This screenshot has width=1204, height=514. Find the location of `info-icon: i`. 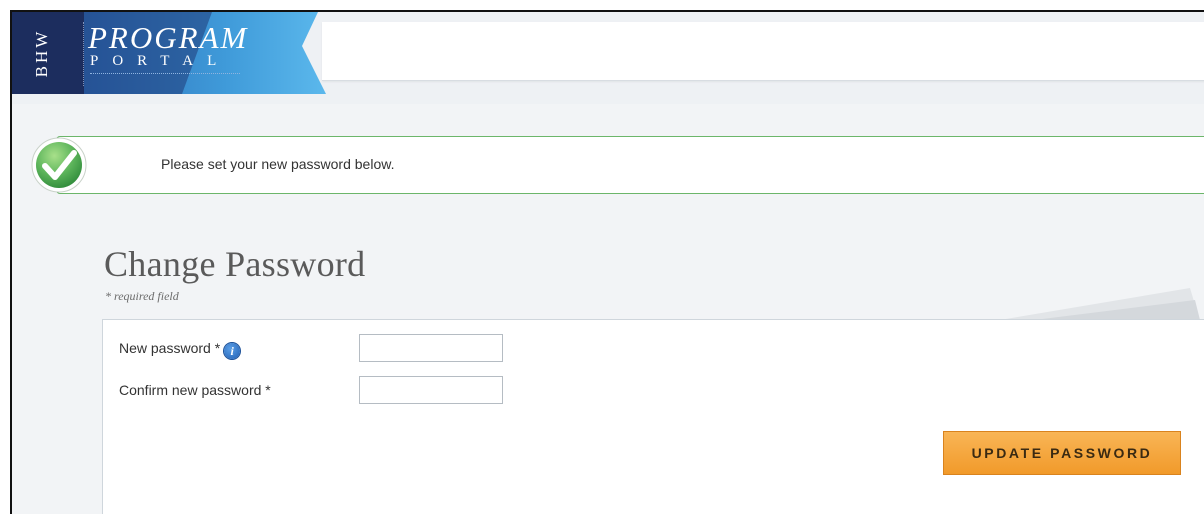

info-icon: i is located at coordinates (232, 351).